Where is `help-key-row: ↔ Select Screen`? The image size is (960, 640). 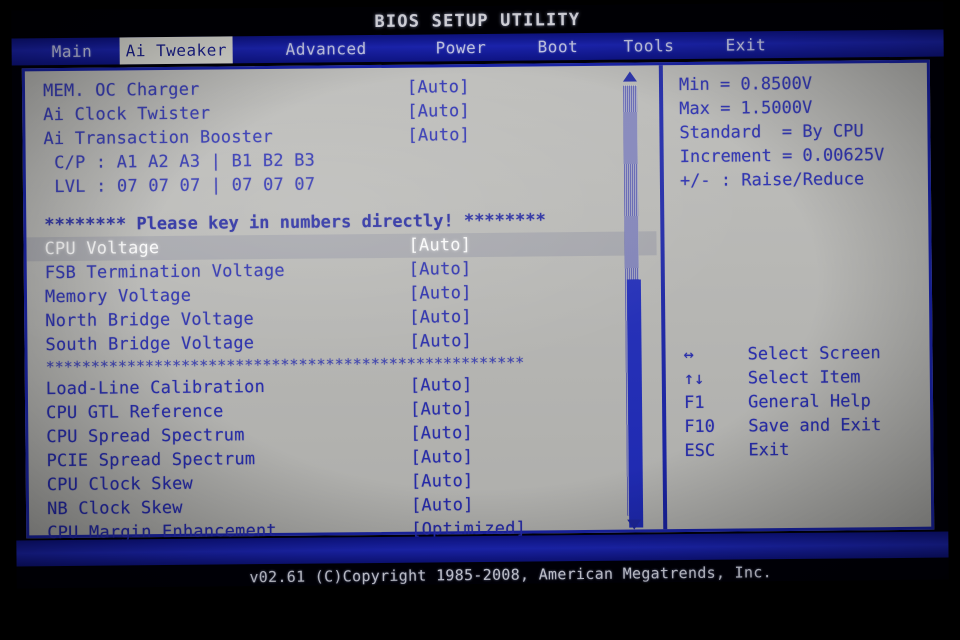 help-key-row: ↔ Select Screen is located at coordinates (797, 354).